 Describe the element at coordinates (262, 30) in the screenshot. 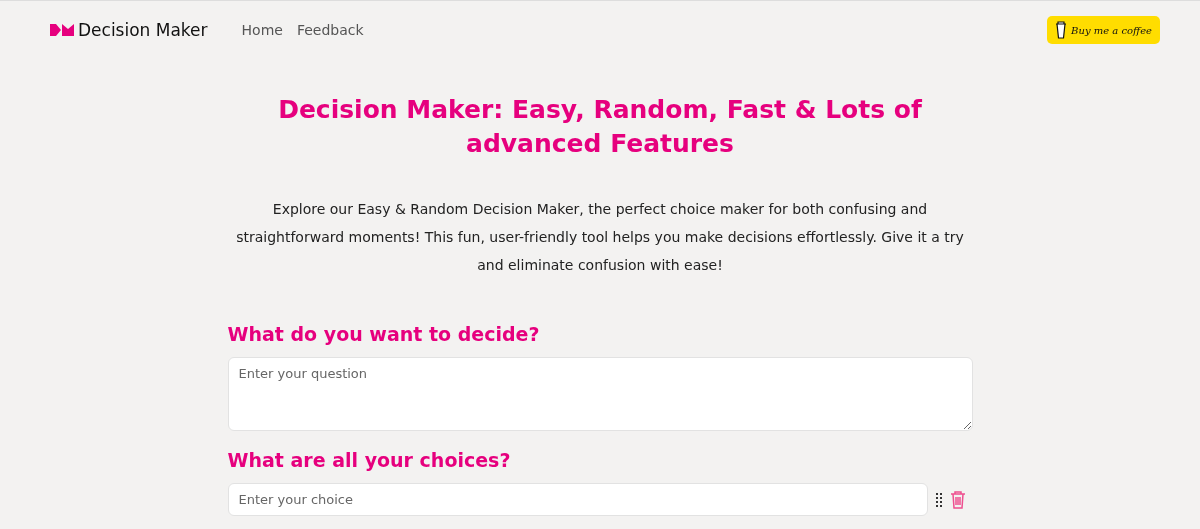

I see `nav-link: Home` at that location.